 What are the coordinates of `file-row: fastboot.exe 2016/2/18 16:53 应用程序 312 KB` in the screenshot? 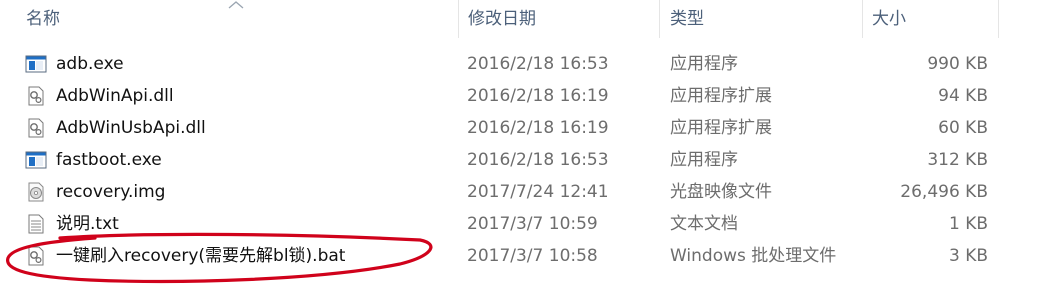 It's located at (519, 160).